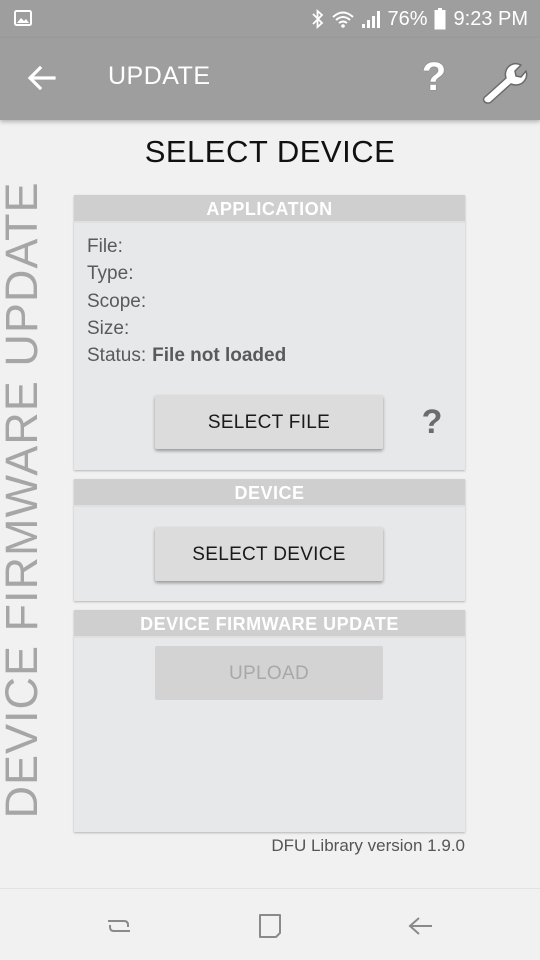 The width and height of the screenshot is (540, 960). Describe the element at coordinates (269, 209) in the screenshot. I see `application-panel-header: APPLICATION` at that location.